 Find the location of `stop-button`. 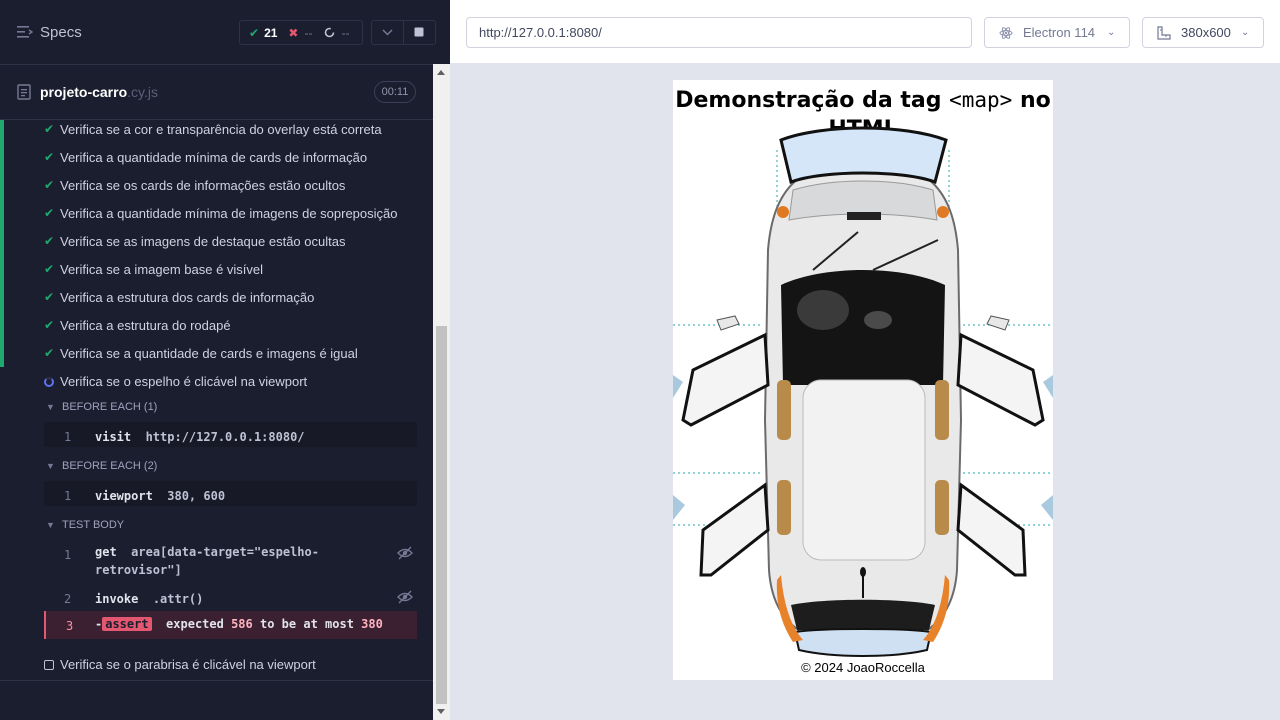

stop-button is located at coordinates (419, 32).